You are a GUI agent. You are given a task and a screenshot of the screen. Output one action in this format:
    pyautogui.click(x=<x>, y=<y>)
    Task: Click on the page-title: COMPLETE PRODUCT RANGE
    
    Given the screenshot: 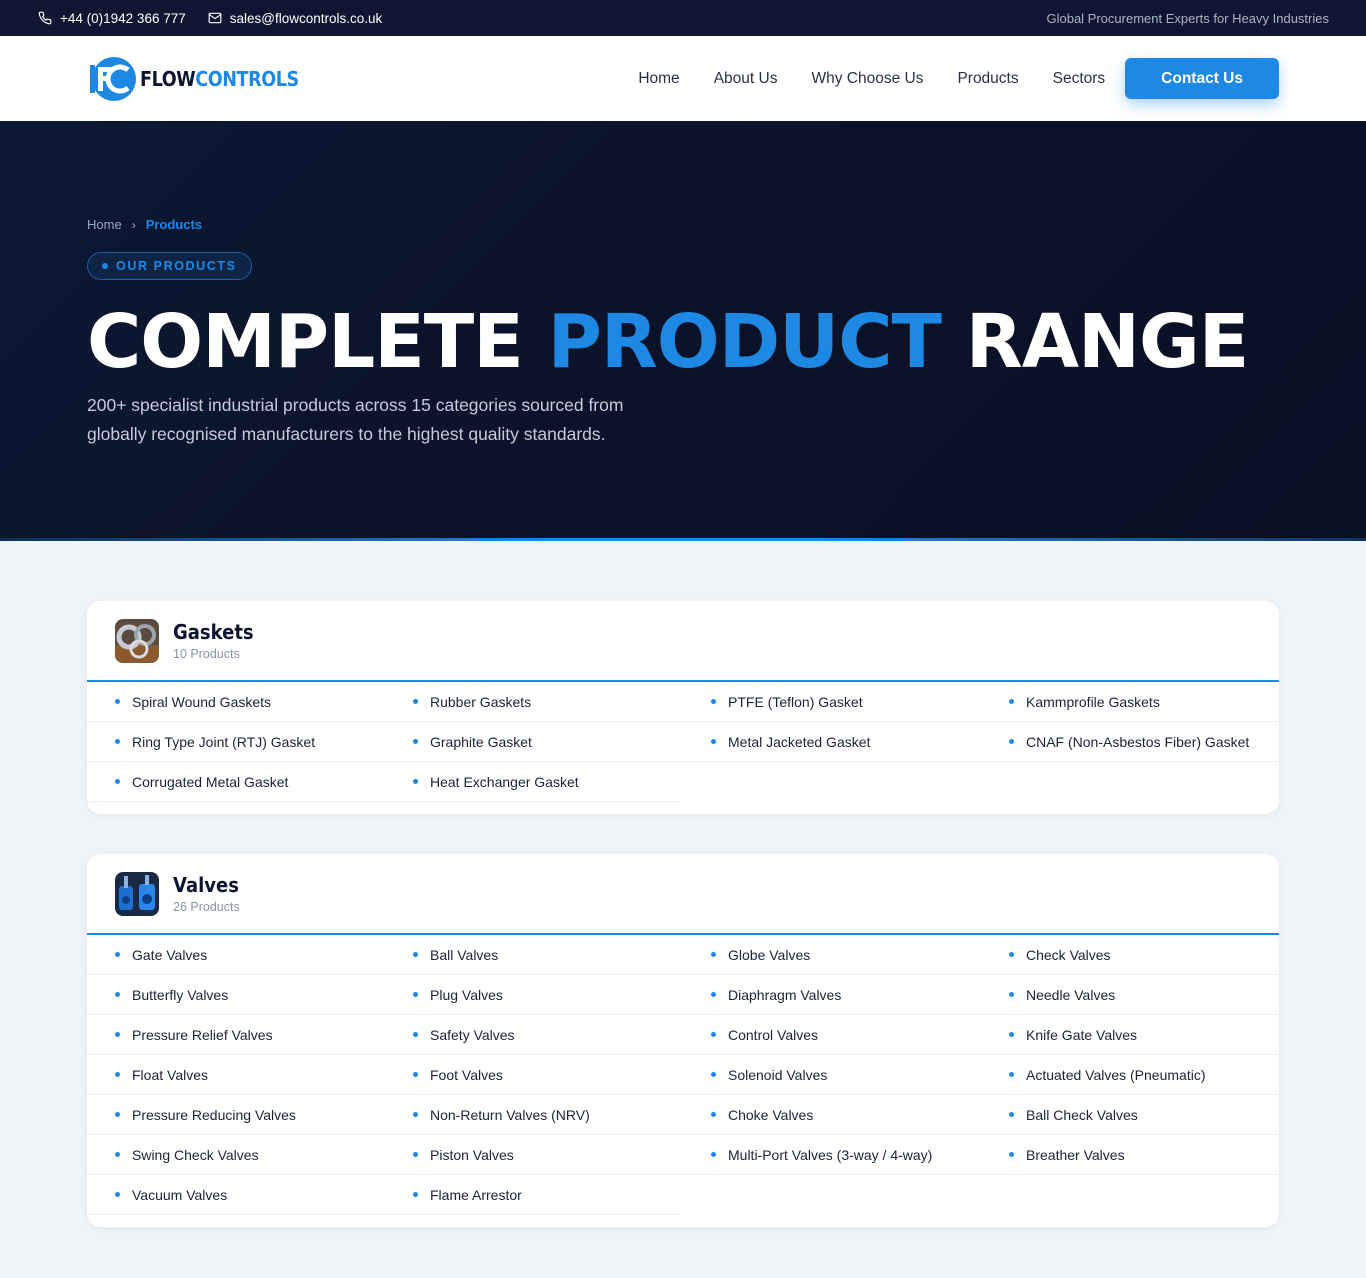 What is the action you would take?
    pyautogui.click(x=668, y=342)
    